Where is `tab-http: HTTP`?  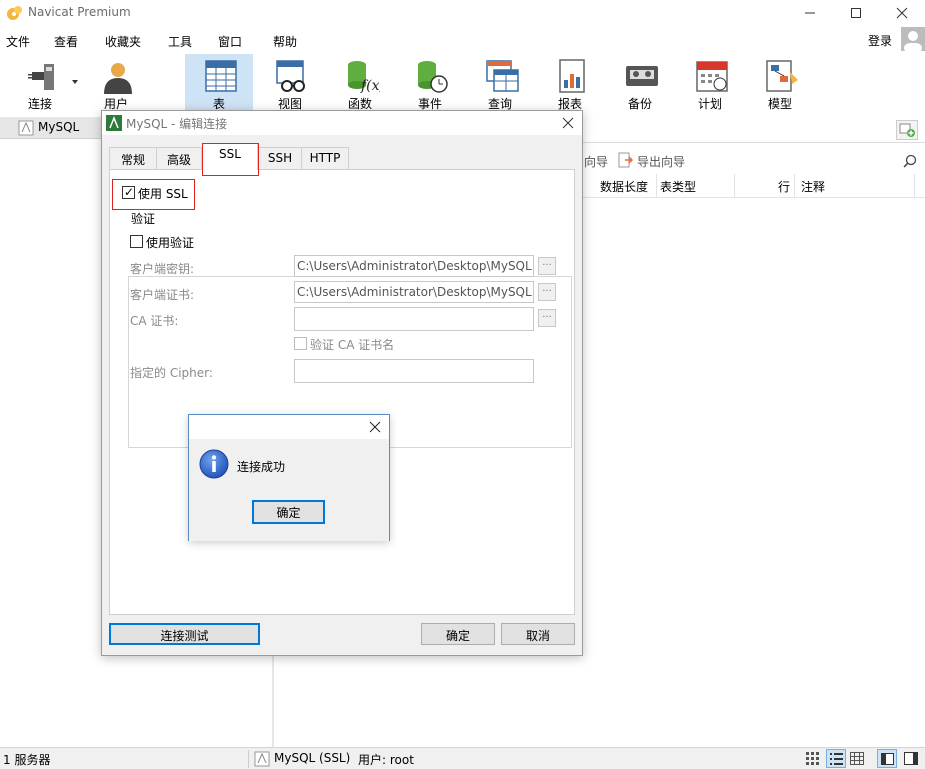
tab-http: HTTP is located at coordinates (325, 158).